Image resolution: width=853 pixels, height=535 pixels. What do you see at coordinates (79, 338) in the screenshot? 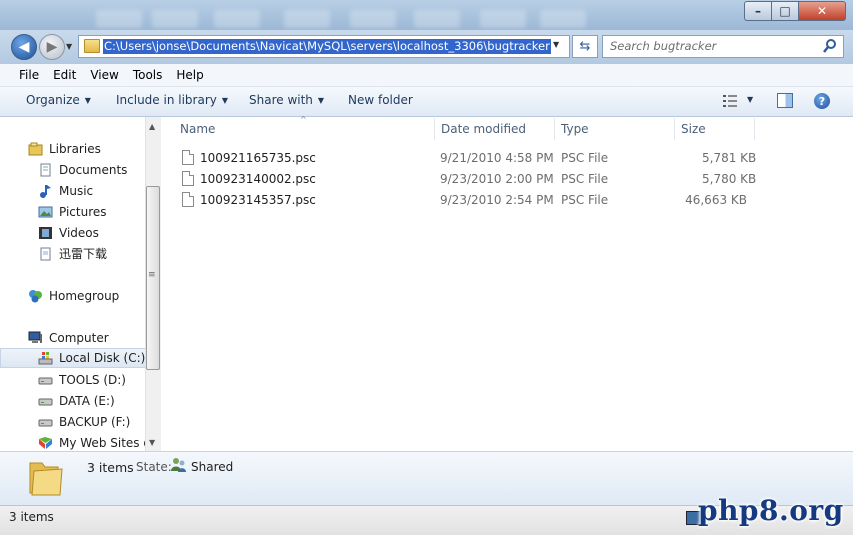
I see `nav-label: Computer` at bounding box center [79, 338].